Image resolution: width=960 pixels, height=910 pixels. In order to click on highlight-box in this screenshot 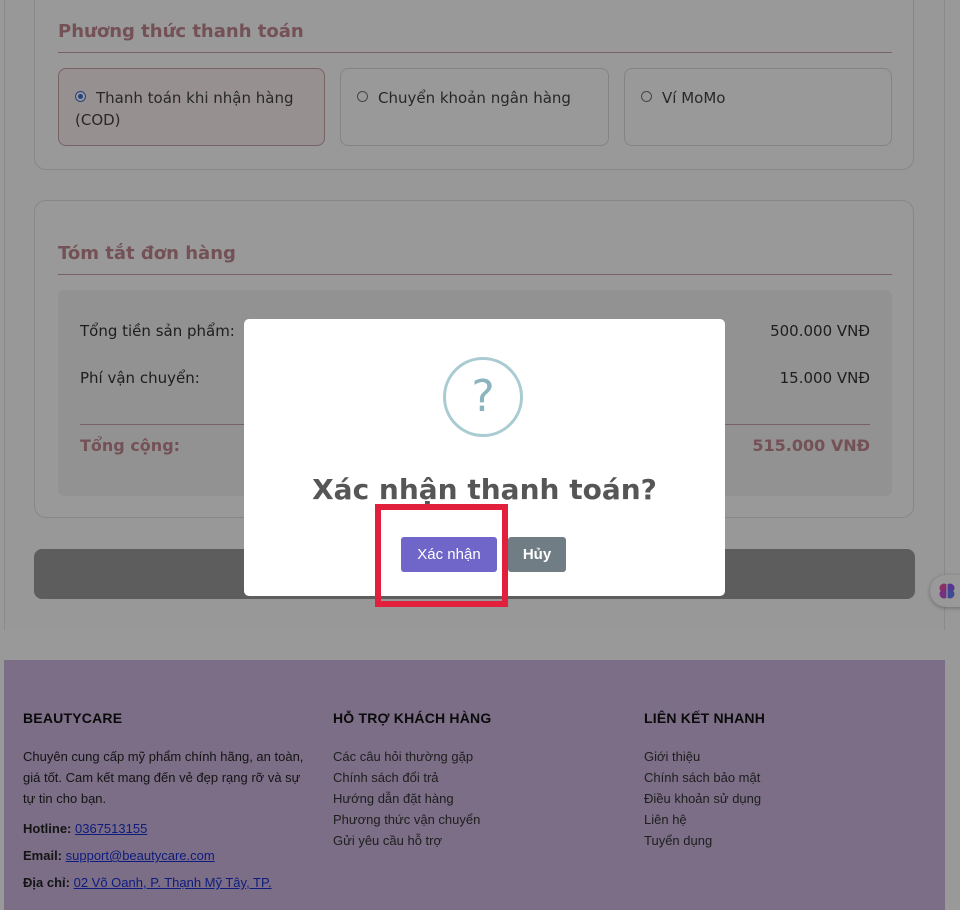, I will do `click(441, 555)`.